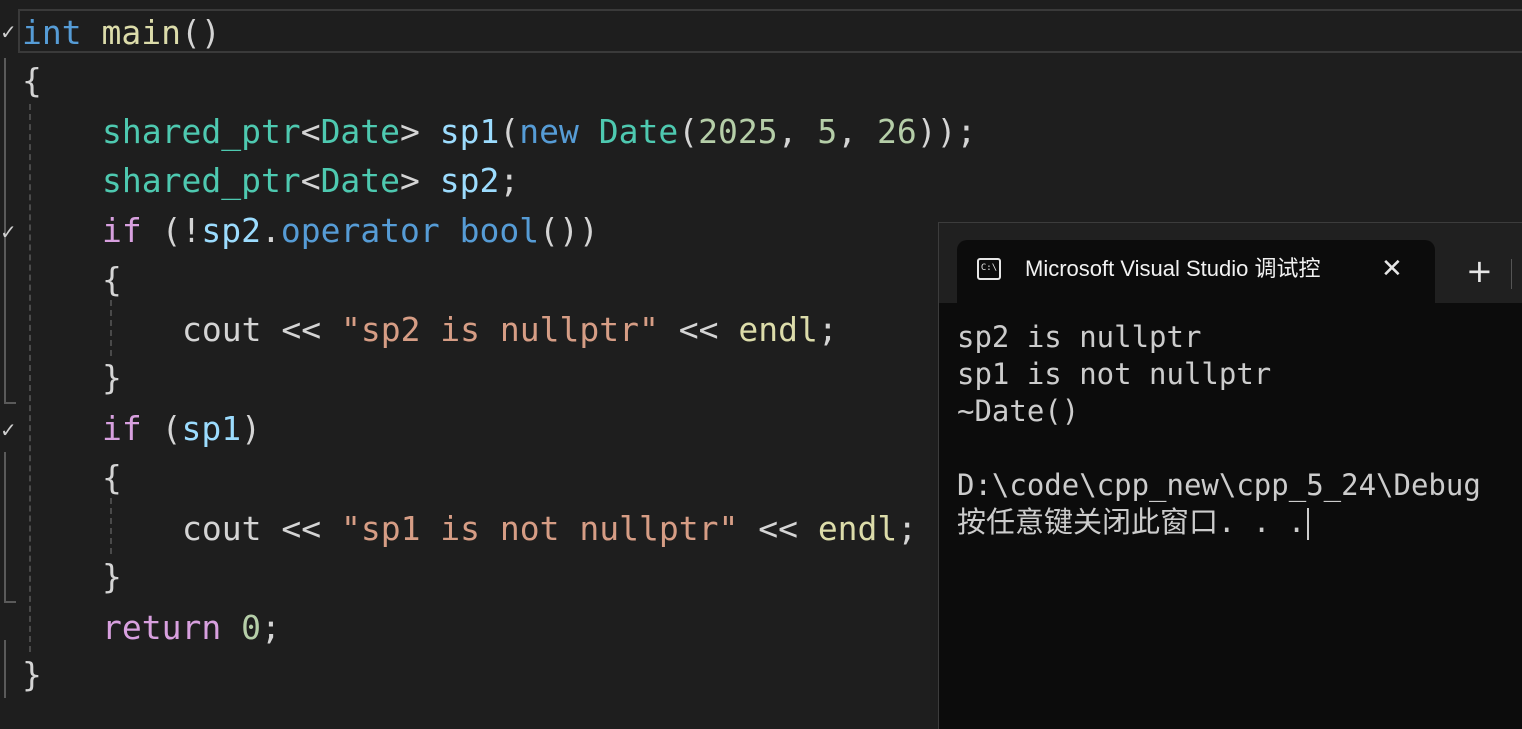 Image resolution: width=1522 pixels, height=729 pixels. What do you see at coordinates (270, 230) in the screenshot?
I see `punctuation: .` at bounding box center [270, 230].